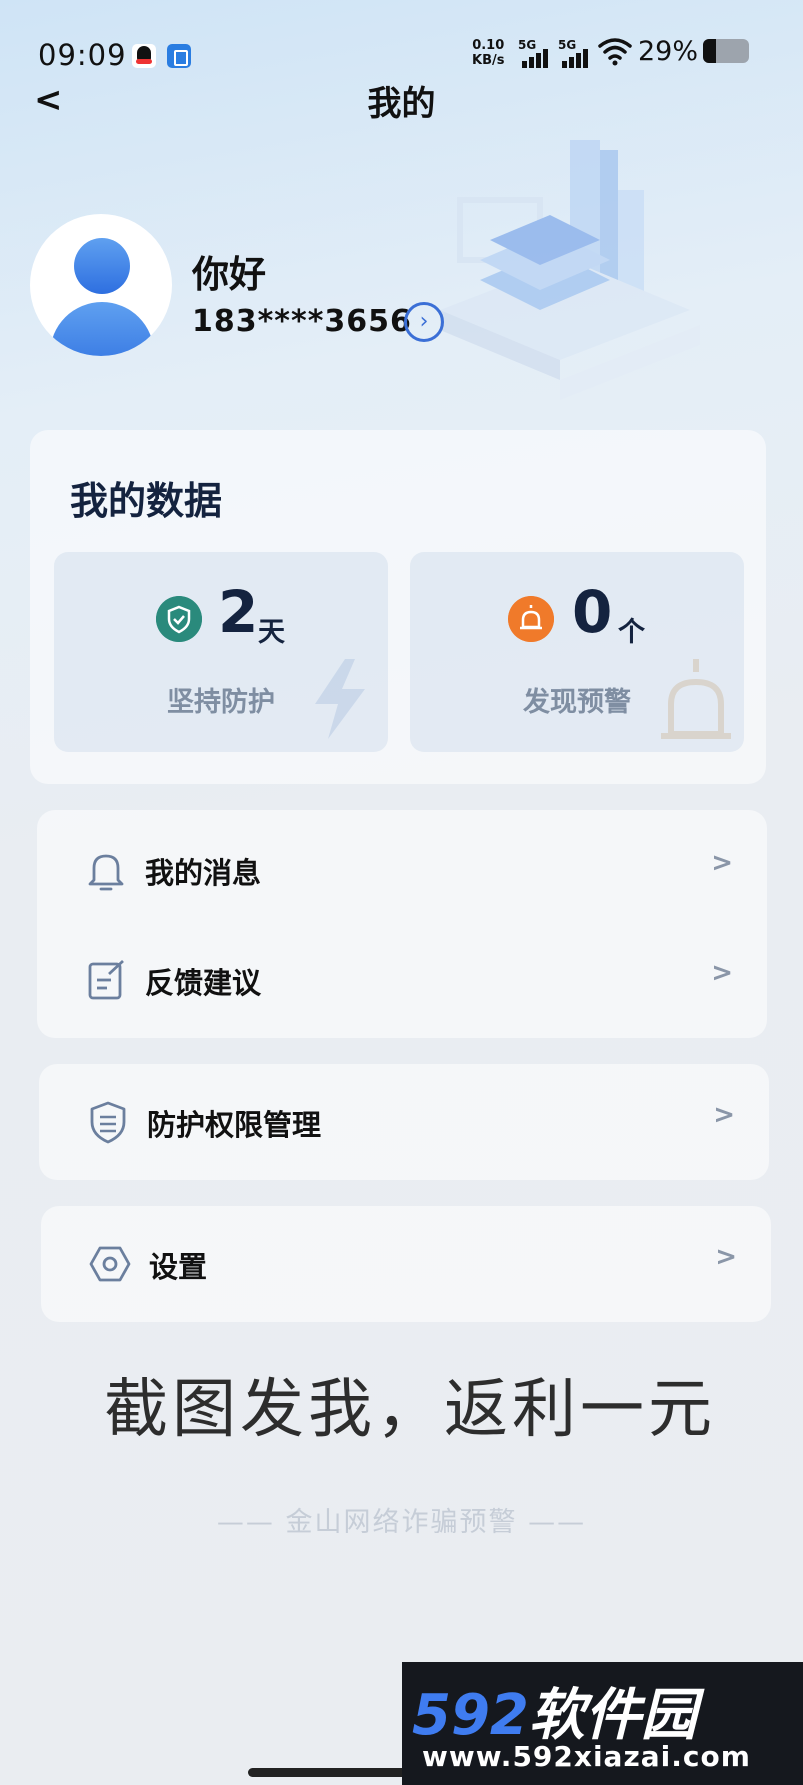 This screenshot has height=1785, width=803. Describe the element at coordinates (536, 53) in the screenshot. I see `signal-icon-1: 5G` at that location.